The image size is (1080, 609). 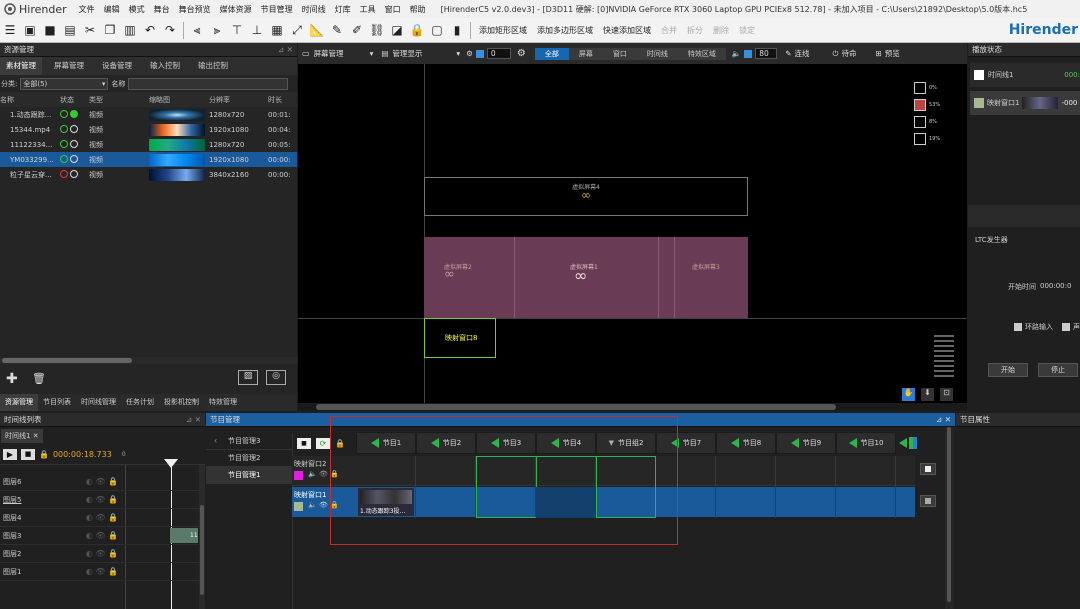 What do you see at coordinates (343, 9) in the screenshot?
I see `menu-lights: 灯库` at bounding box center [343, 9].